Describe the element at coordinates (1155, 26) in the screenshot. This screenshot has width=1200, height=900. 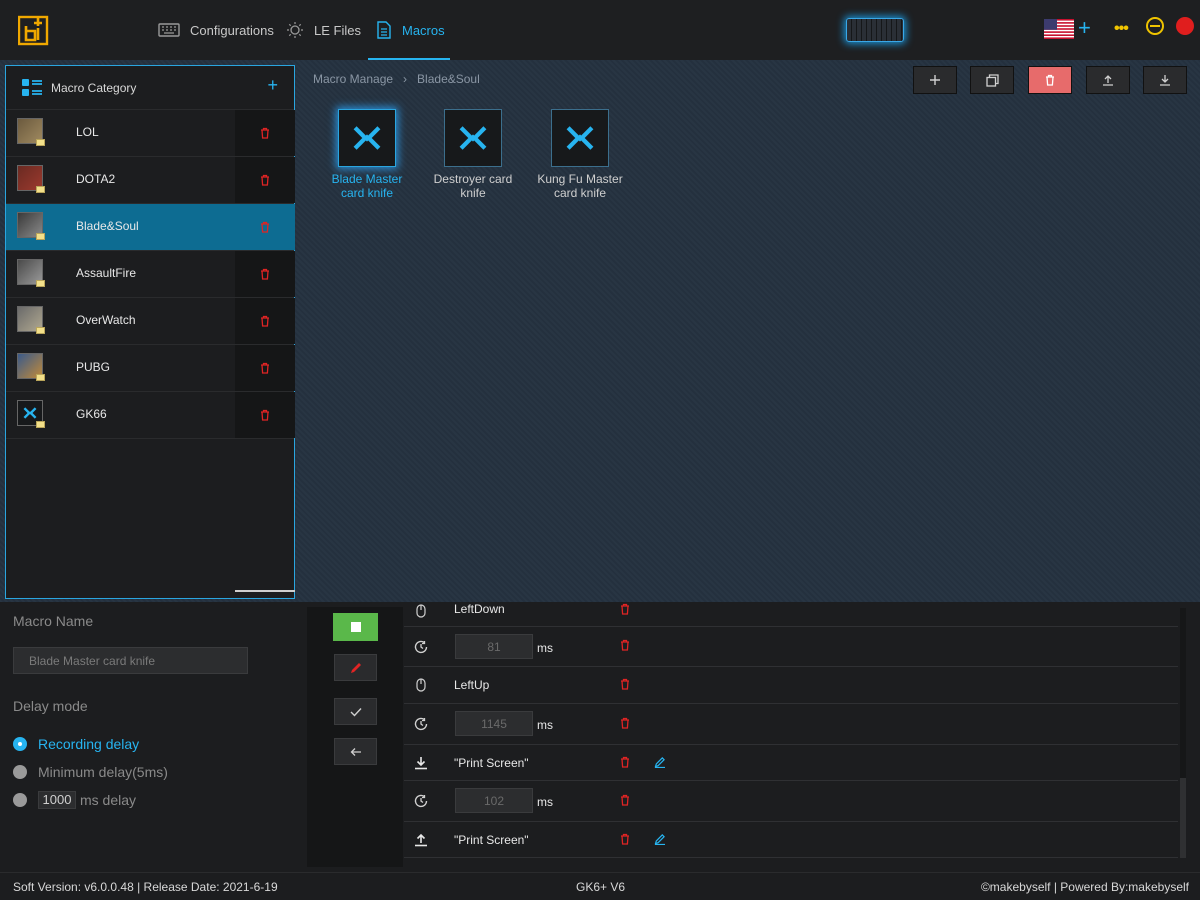
I see `minimize-button` at that location.